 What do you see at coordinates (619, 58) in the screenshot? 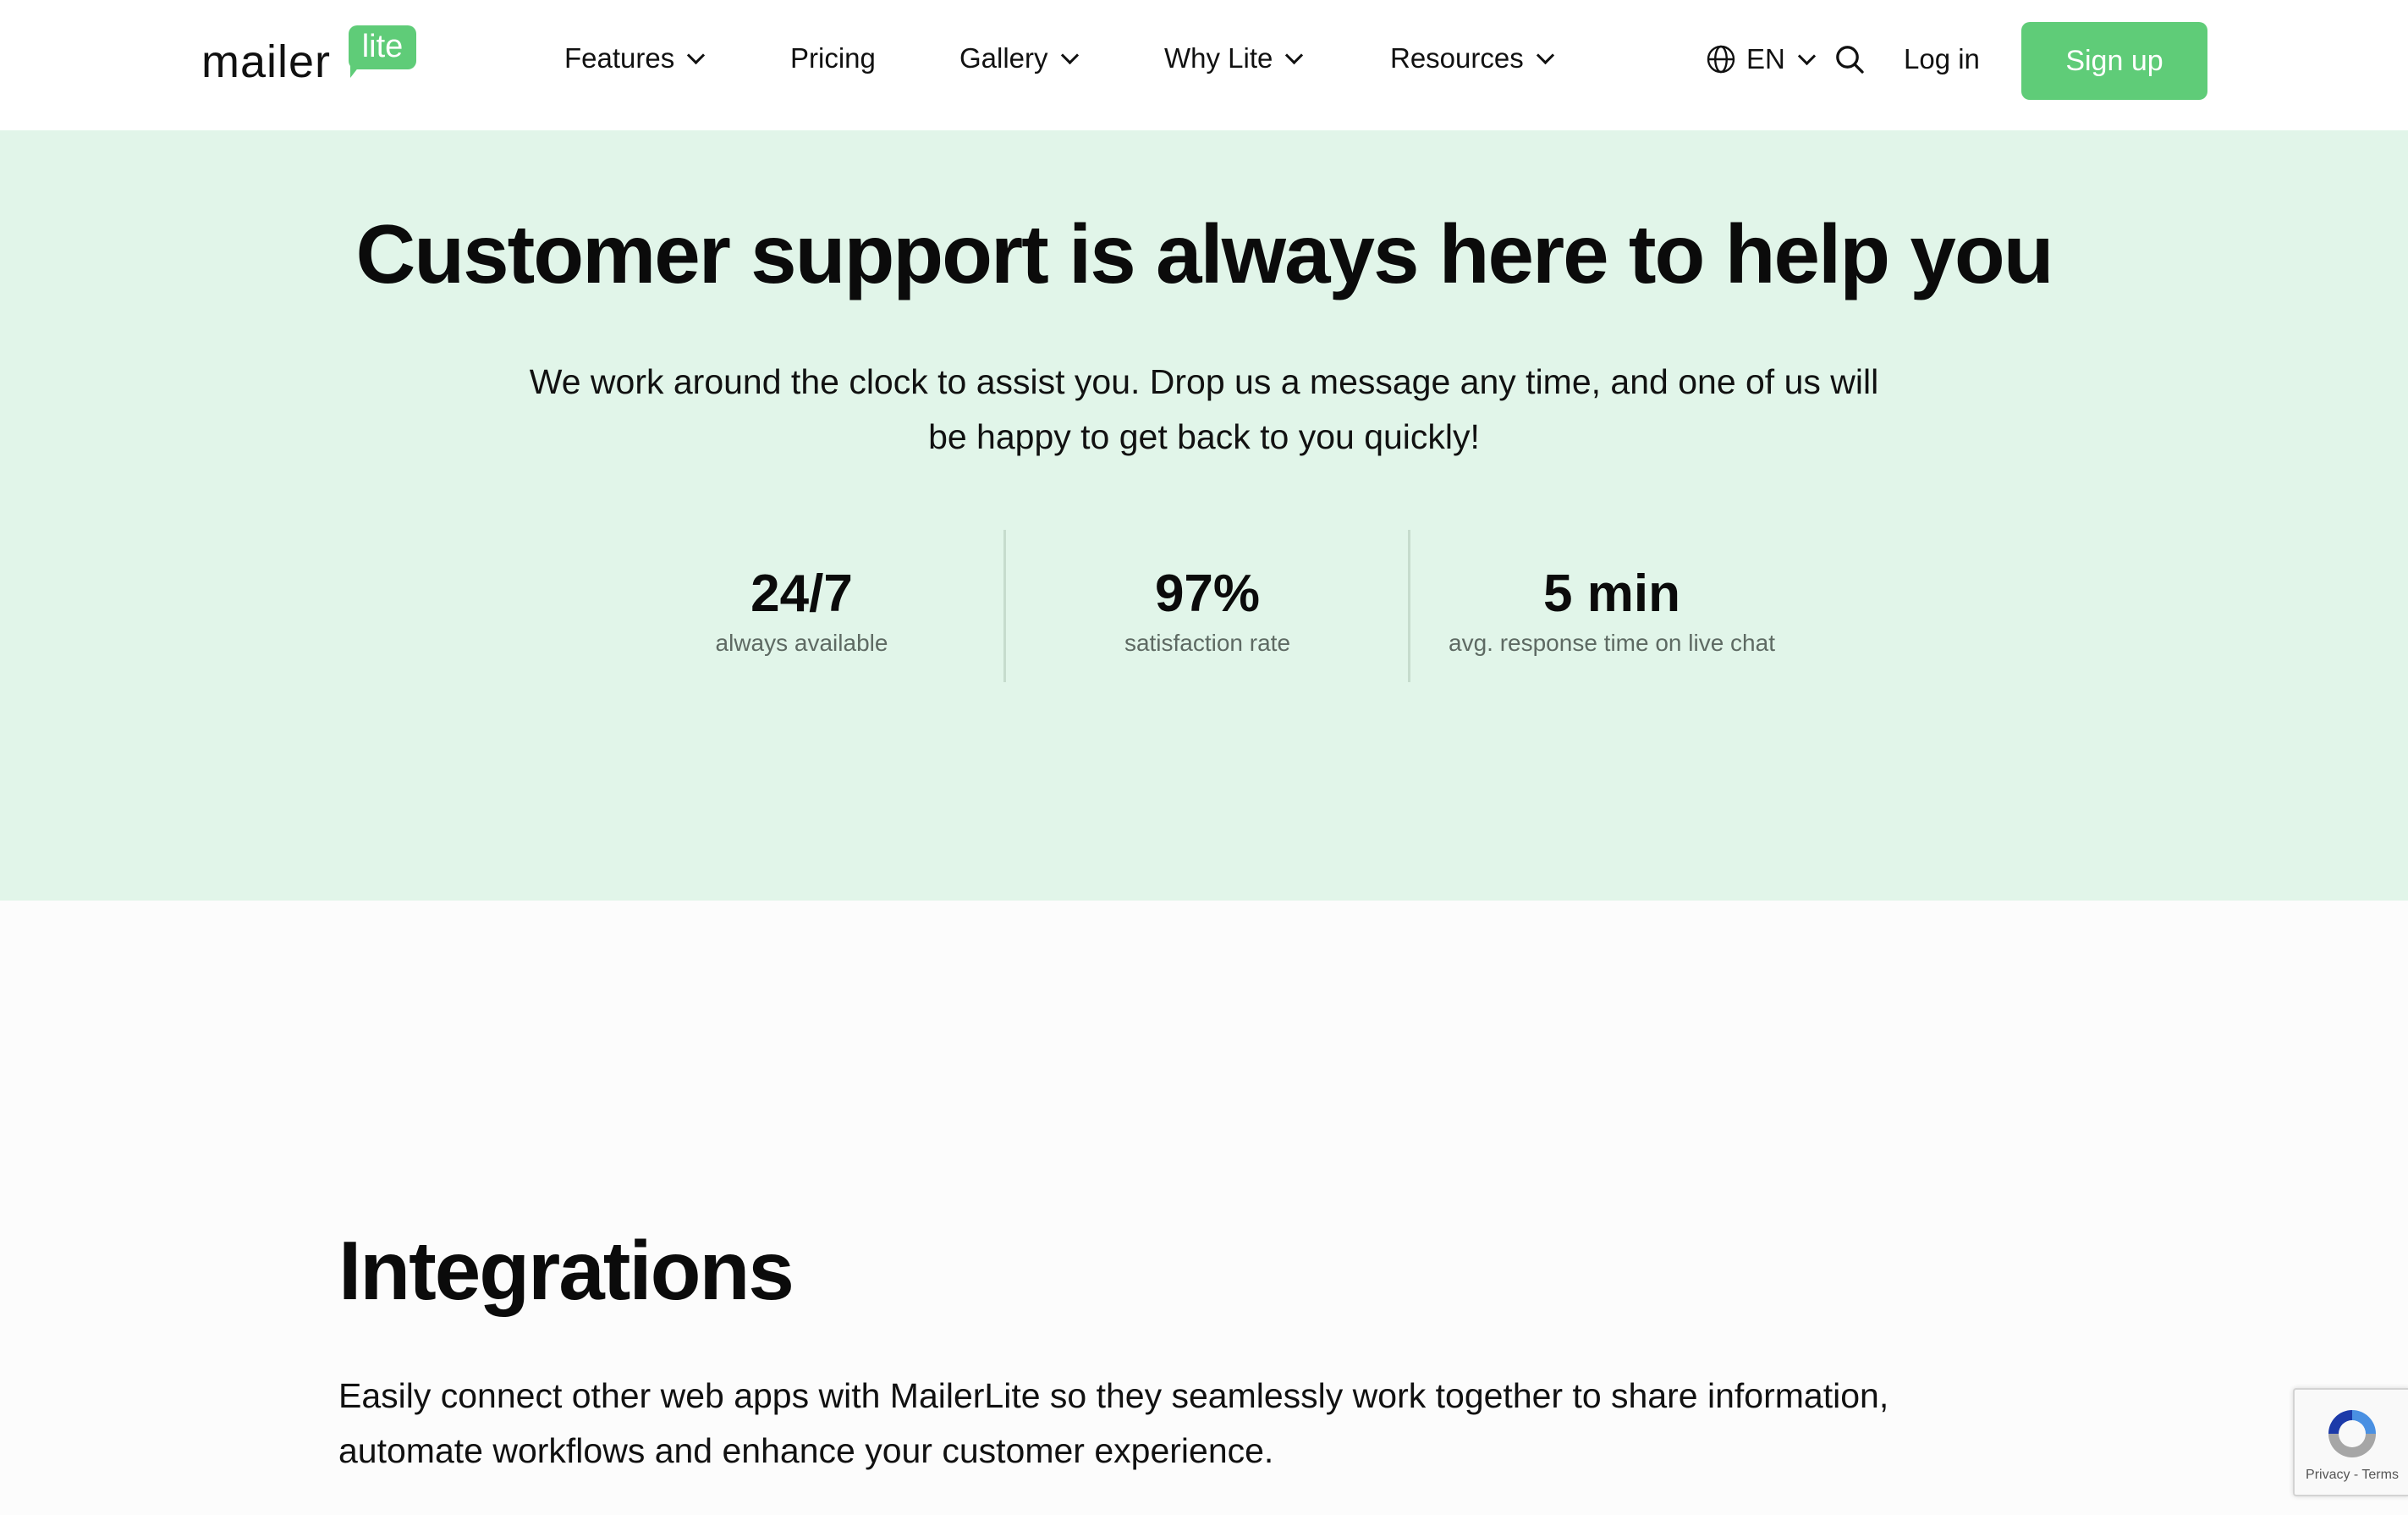
I see `nav-features-label: Features` at bounding box center [619, 58].